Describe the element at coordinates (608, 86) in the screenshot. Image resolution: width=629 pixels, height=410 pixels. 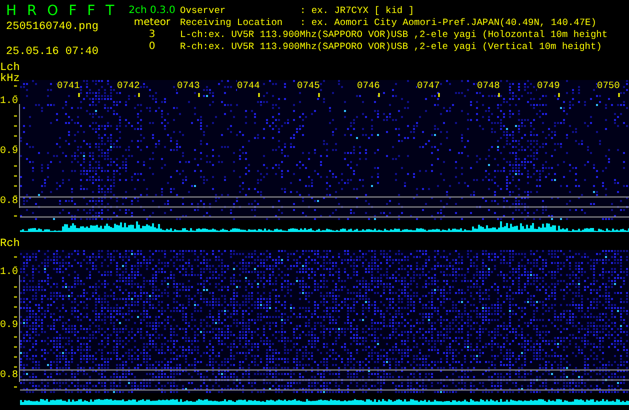
I see `time-label: 0750` at that location.